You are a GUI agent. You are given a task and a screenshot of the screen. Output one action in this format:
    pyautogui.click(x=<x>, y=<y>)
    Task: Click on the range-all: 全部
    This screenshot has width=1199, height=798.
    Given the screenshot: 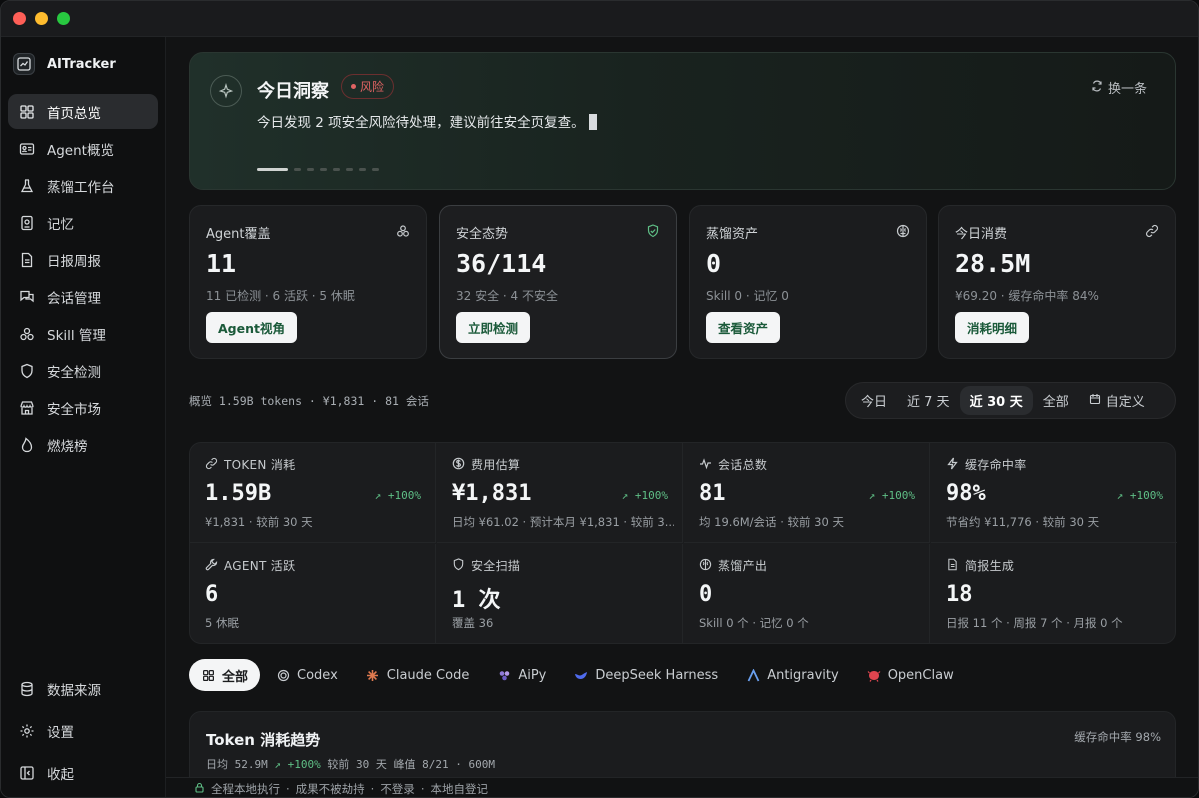 What is the action you would take?
    pyautogui.click(x=1056, y=400)
    